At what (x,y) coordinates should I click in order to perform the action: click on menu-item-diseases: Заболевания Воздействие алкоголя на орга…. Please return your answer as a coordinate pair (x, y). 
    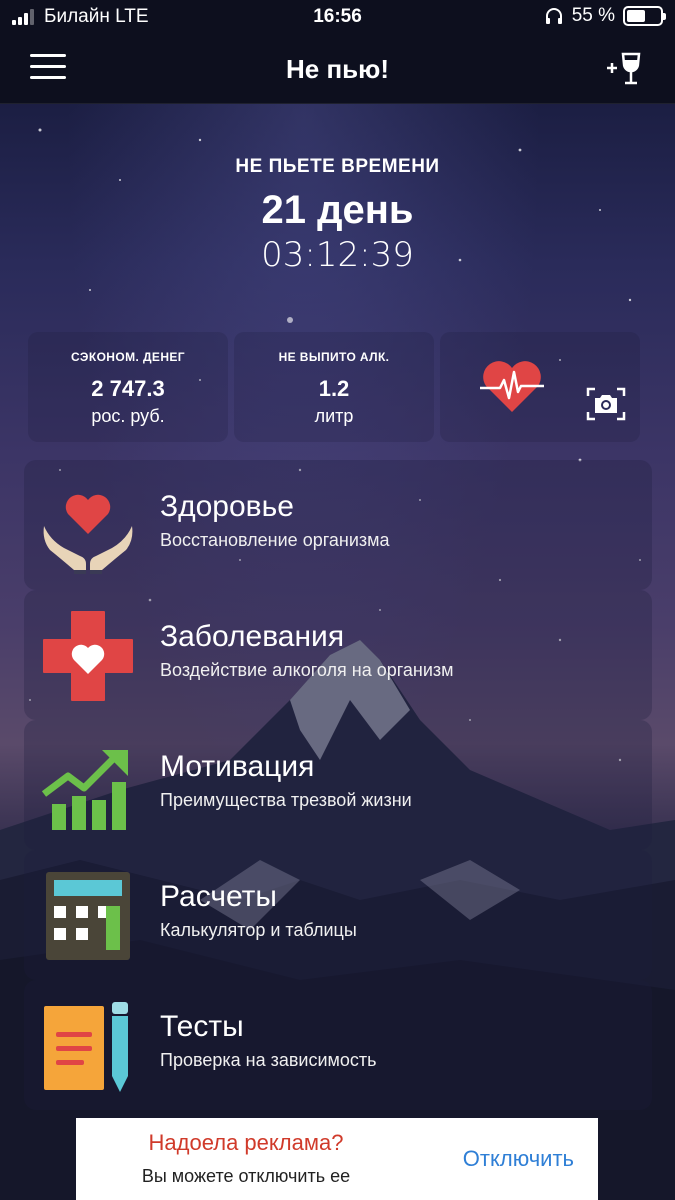
    Looking at the image, I should click on (338, 655).